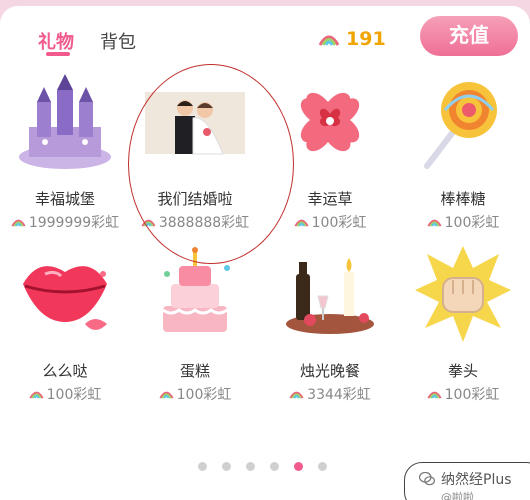  I want to click on watermark-badge: 纳然经Plus @啦啦, so click(467, 481).